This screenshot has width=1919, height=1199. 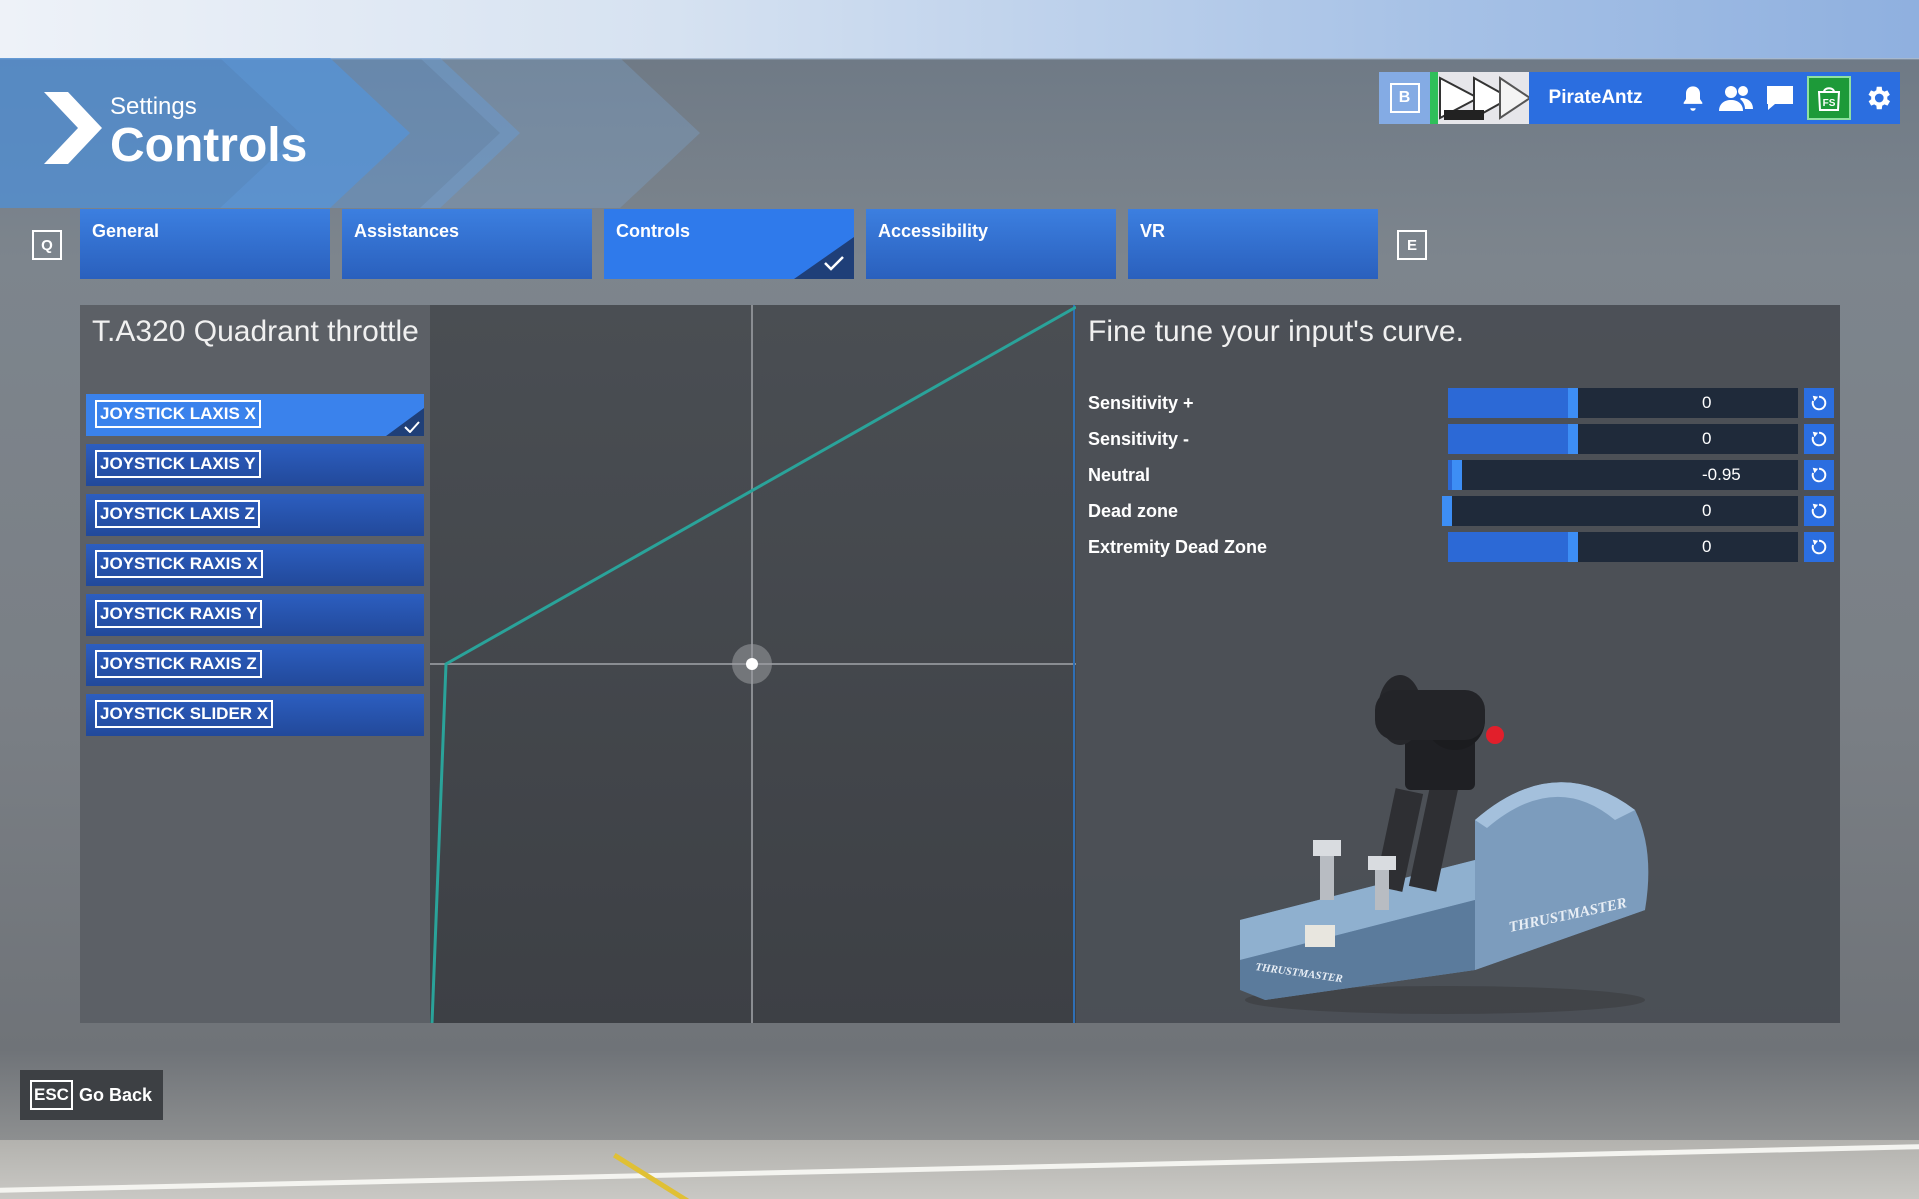 I want to click on go-back-button: ESC Go Back, so click(x=91, y=1095).